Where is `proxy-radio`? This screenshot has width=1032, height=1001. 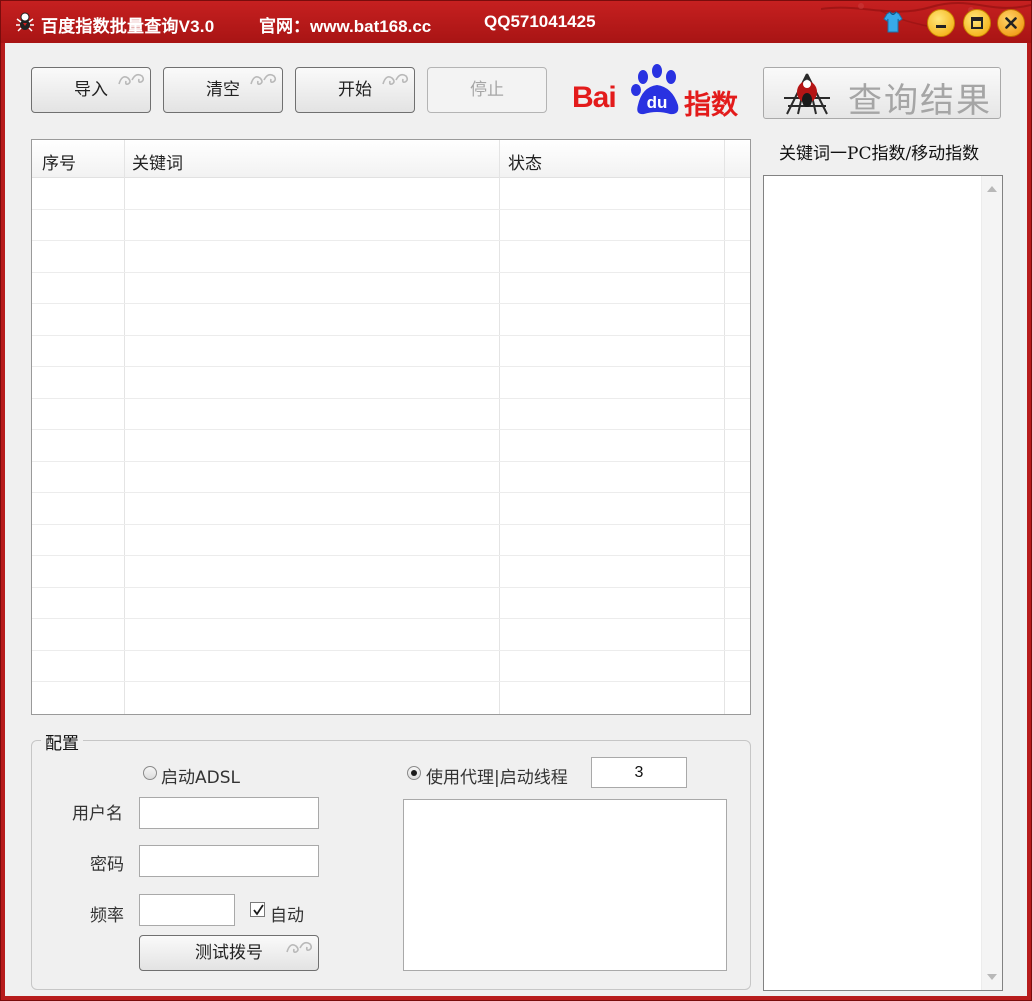 proxy-radio is located at coordinates (414, 773).